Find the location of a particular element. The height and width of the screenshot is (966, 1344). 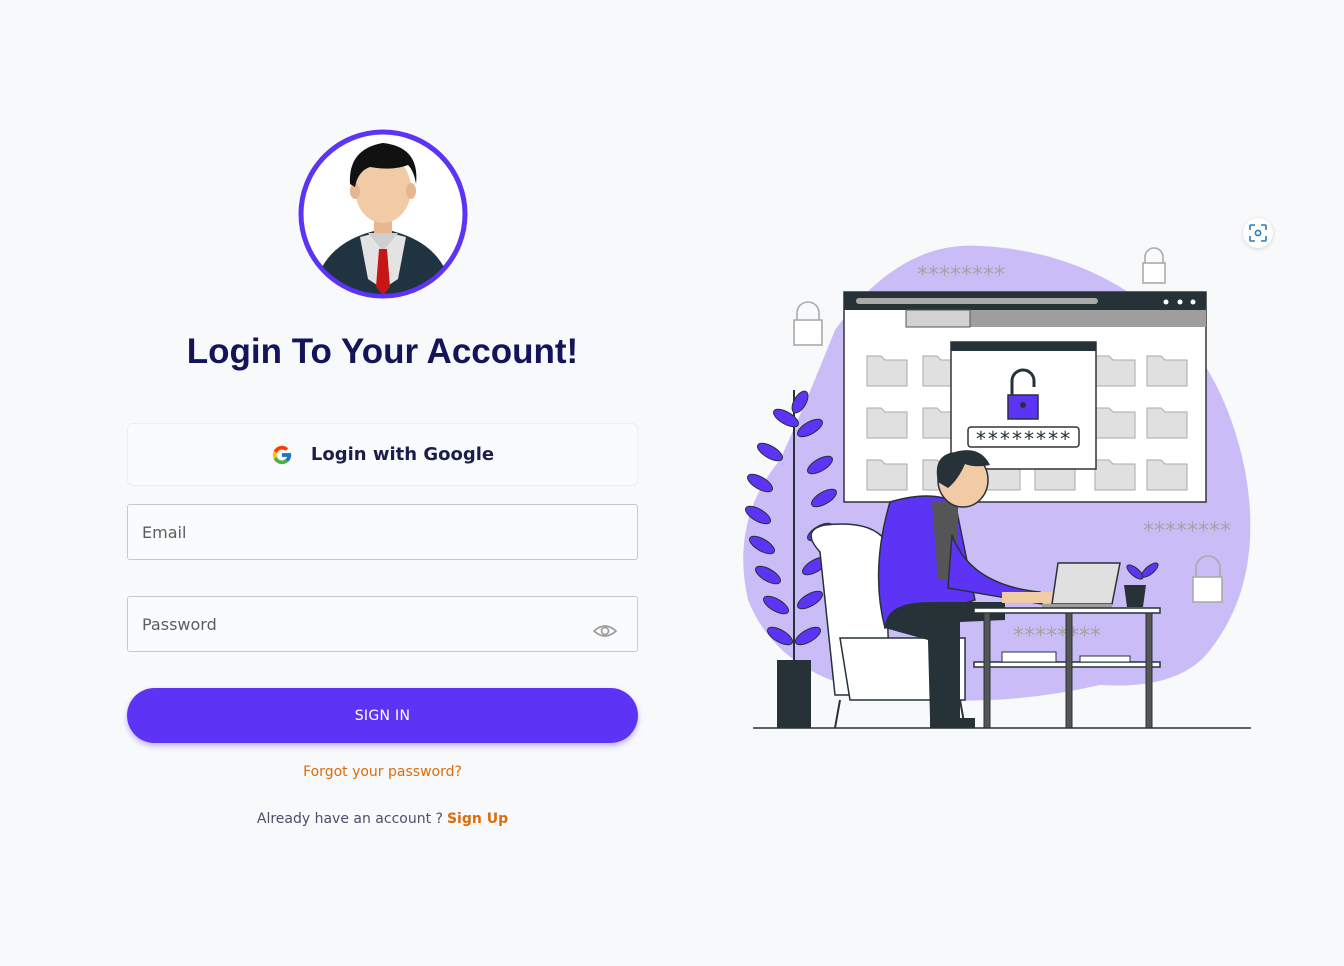

mask-text-1: ******** is located at coordinates (961, 275).